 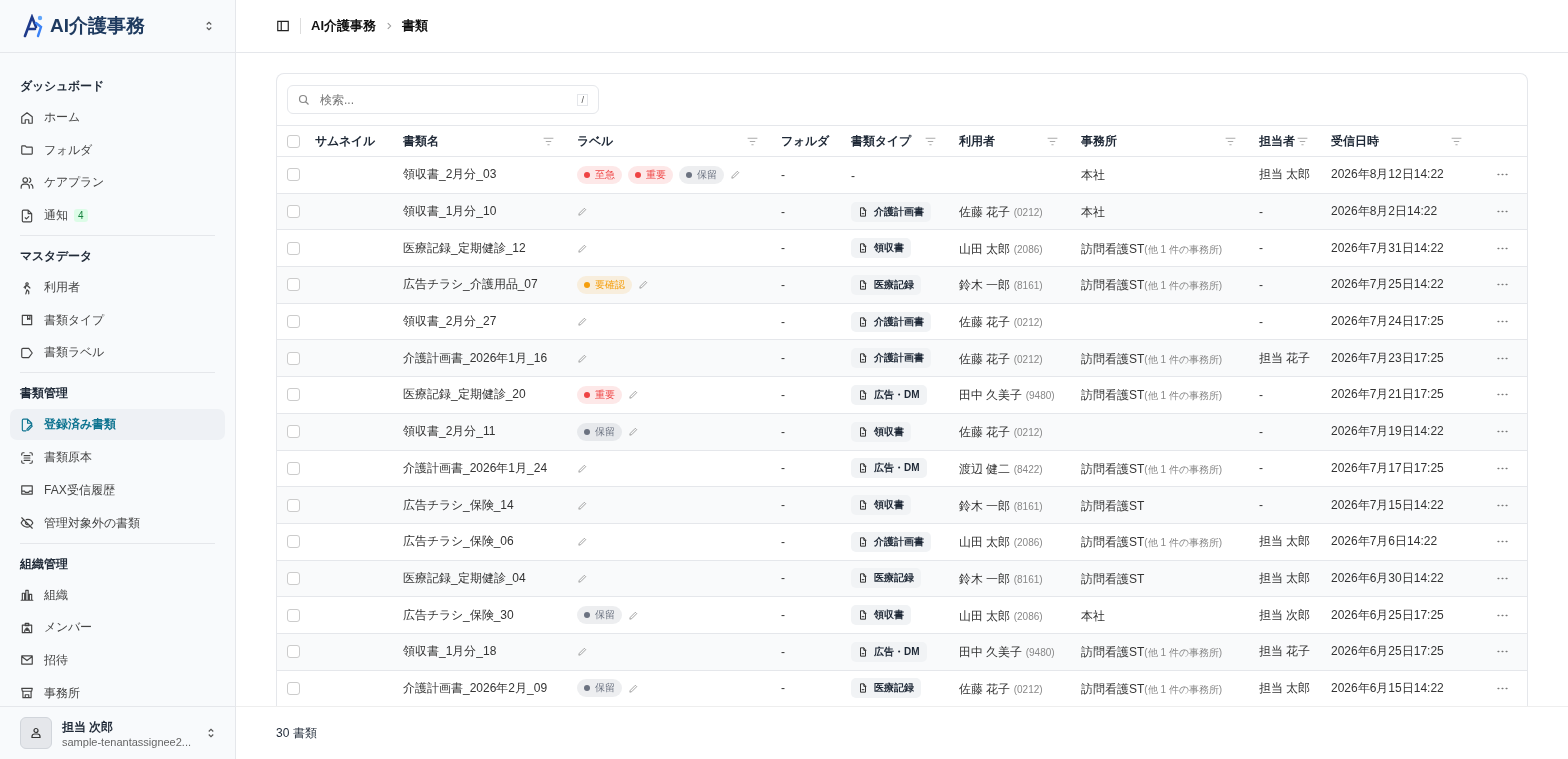 What do you see at coordinates (482, 542) in the screenshot?
I see `document-name: 広告チラシ_保険_06` at bounding box center [482, 542].